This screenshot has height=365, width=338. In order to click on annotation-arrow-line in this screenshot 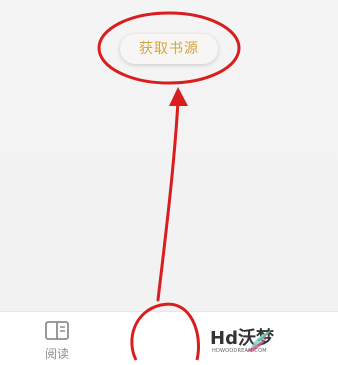, I will do `click(168, 200)`.